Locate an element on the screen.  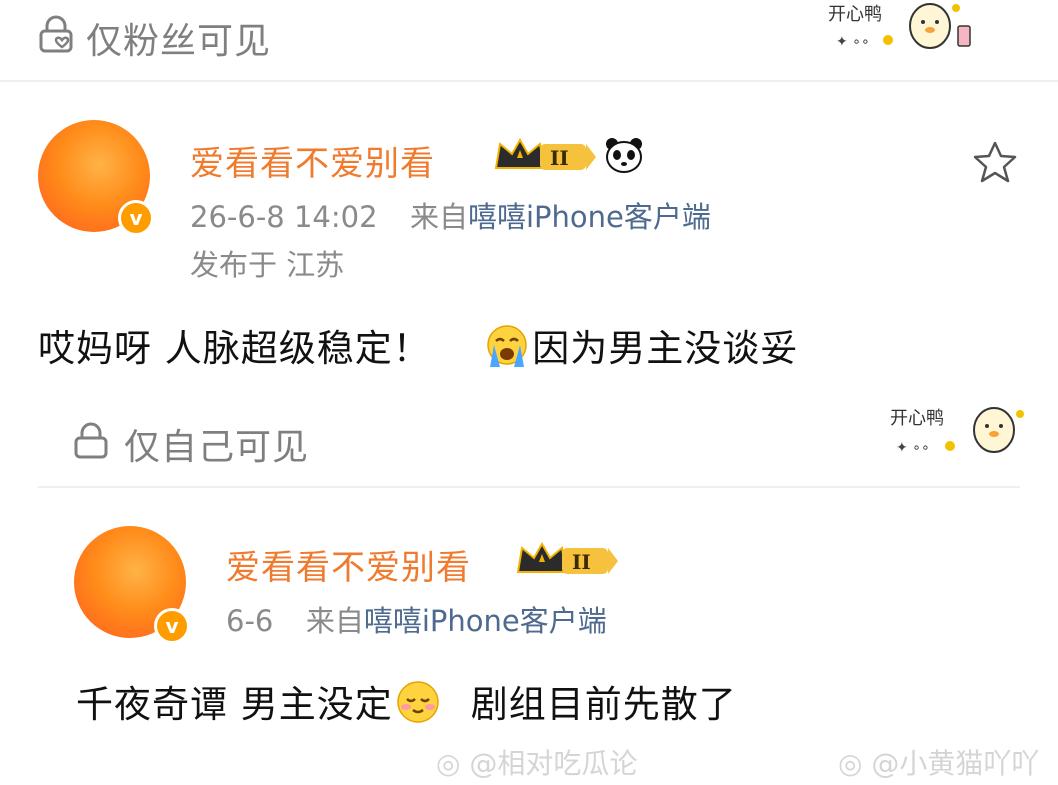
post-content: 千夜奇谭 男主没定 剧组目前先散了 is located at coordinates (406, 704).